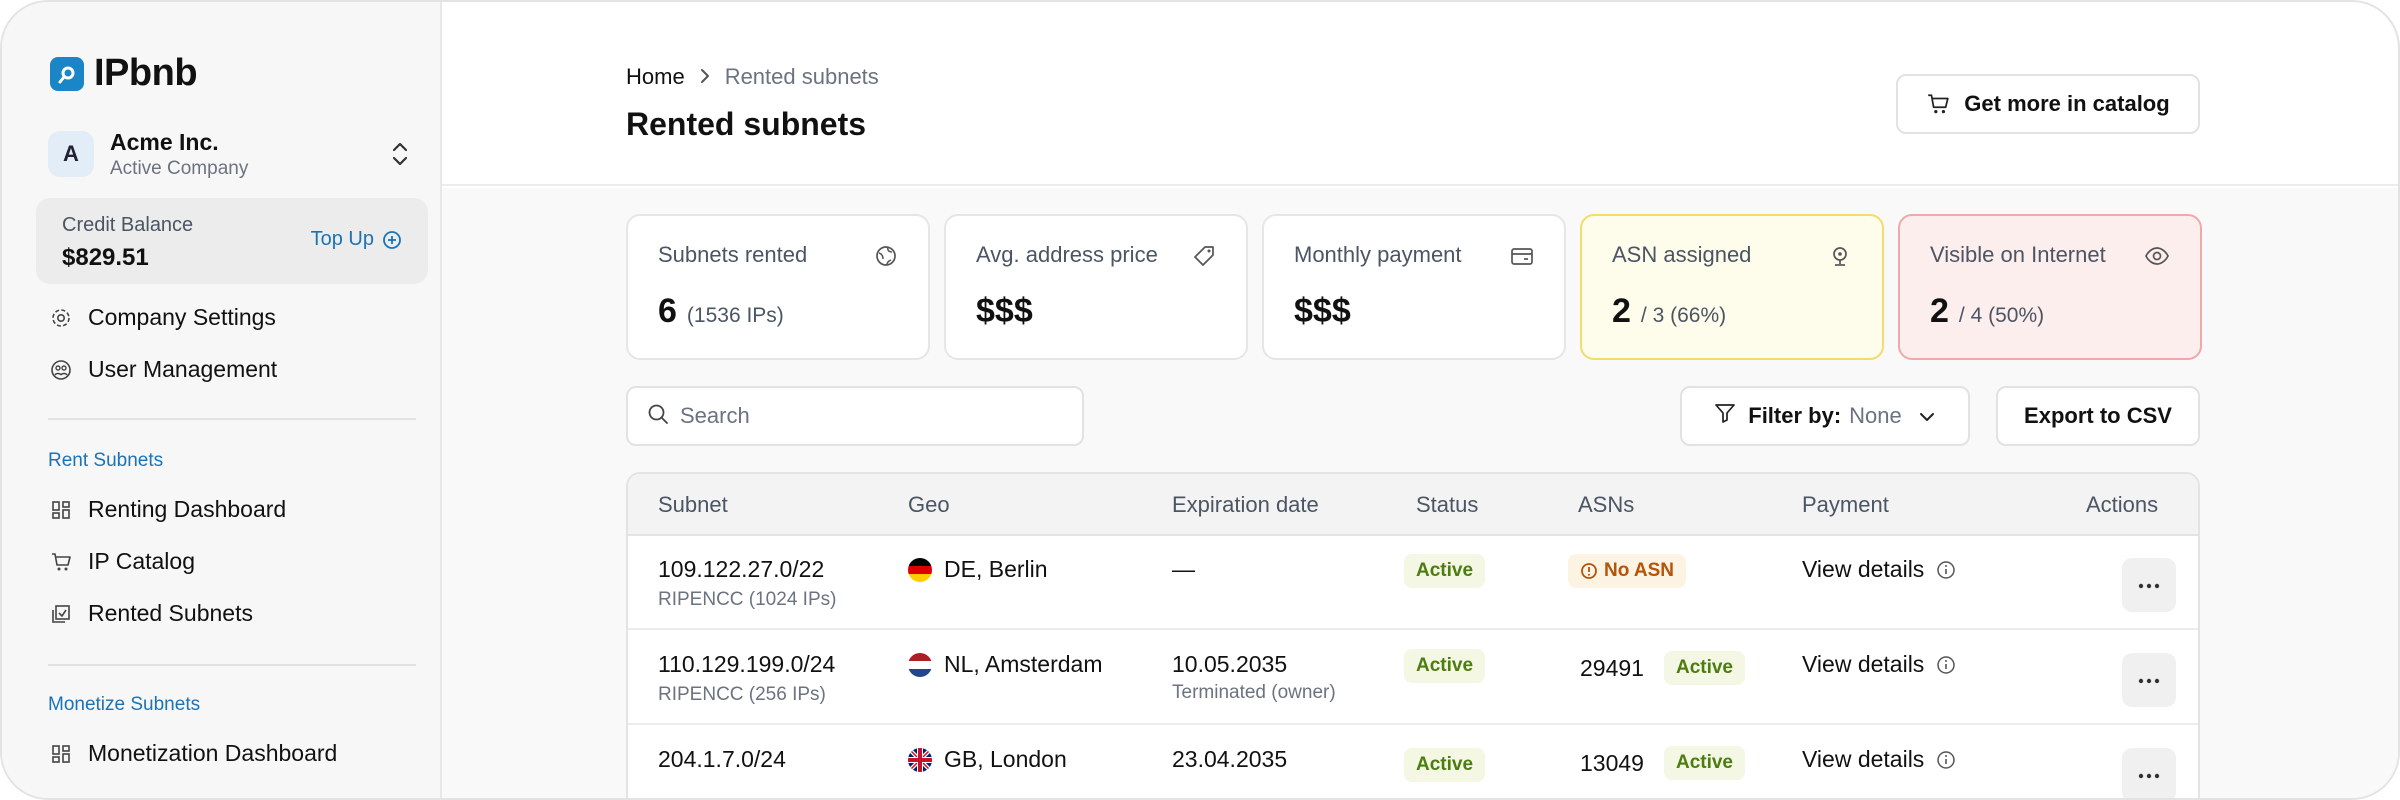 The height and width of the screenshot is (800, 2400). Describe the element at coordinates (342, 239) in the screenshot. I see `top-up-label: Top Up` at that location.